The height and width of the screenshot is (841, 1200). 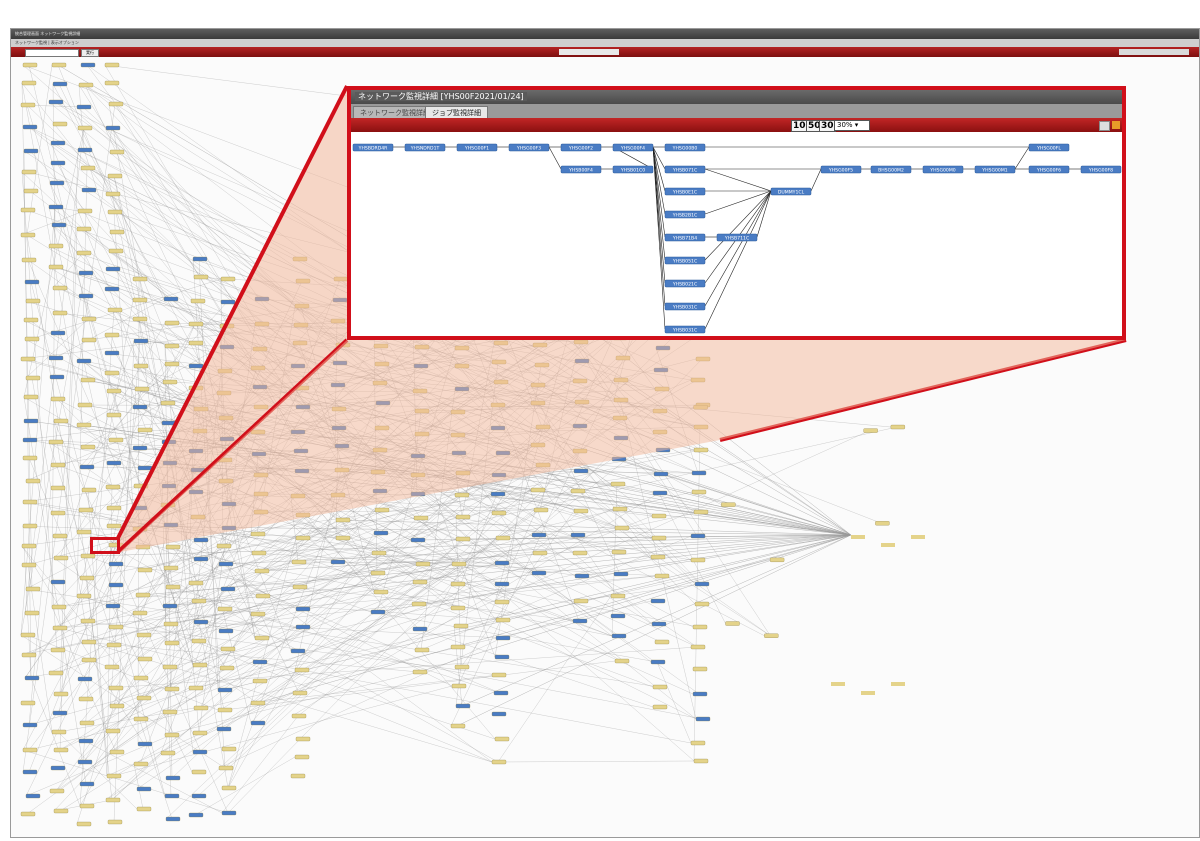 I want to click on job-node-label: YHSNDRD1T, so click(x=425, y=148).